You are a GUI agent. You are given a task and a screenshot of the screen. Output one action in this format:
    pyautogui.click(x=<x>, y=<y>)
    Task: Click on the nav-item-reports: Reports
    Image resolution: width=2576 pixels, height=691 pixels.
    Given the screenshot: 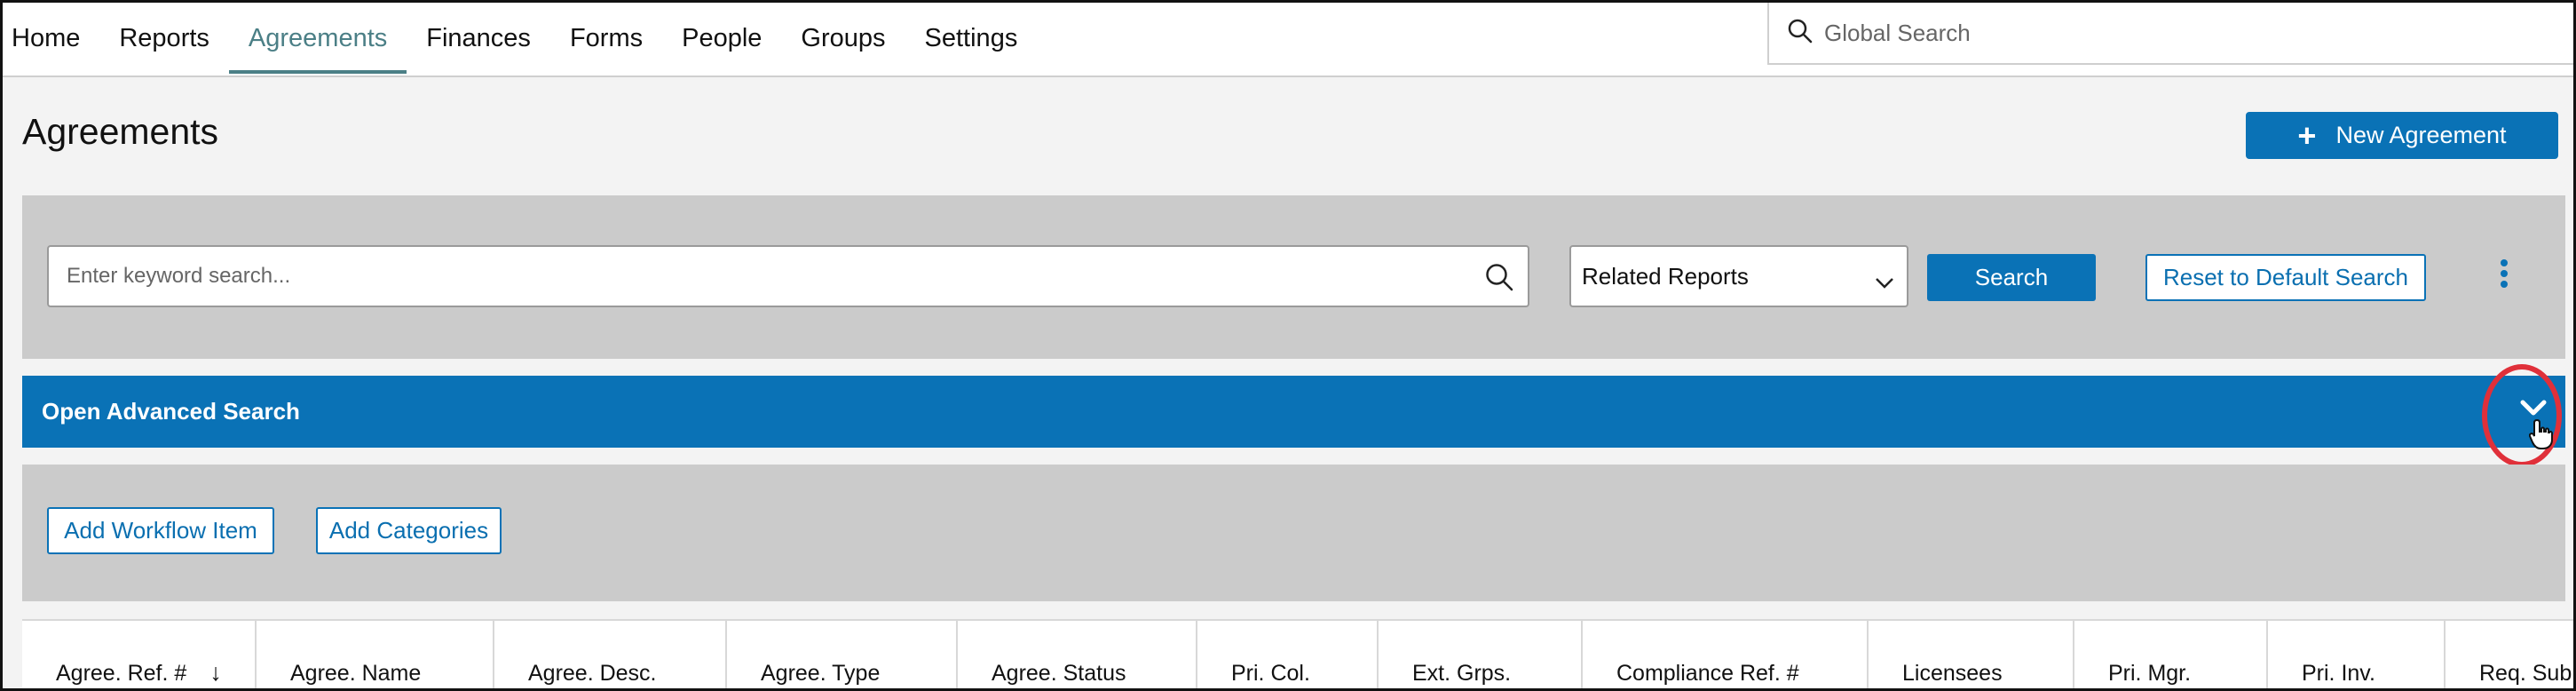 What is the action you would take?
    pyautogui.click(x=164, y=38)
    